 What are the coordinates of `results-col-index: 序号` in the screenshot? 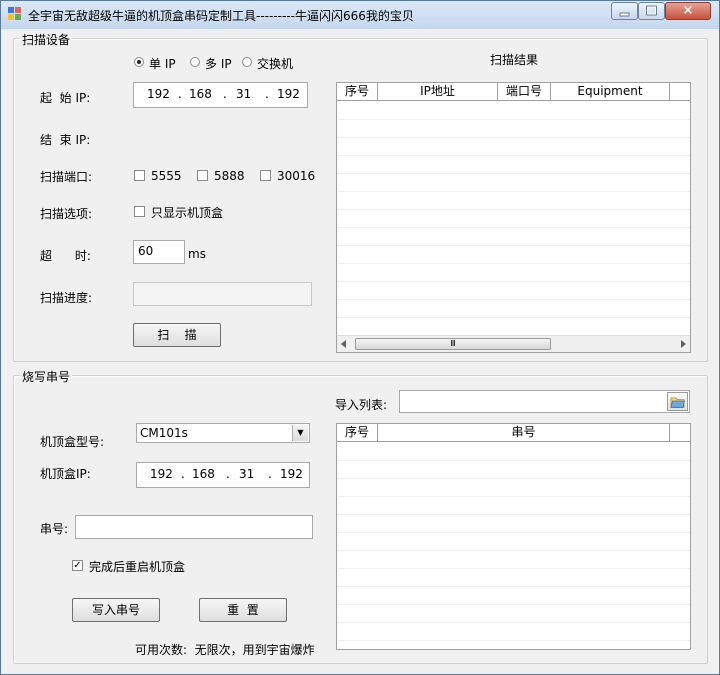 It's located at (357, 92).